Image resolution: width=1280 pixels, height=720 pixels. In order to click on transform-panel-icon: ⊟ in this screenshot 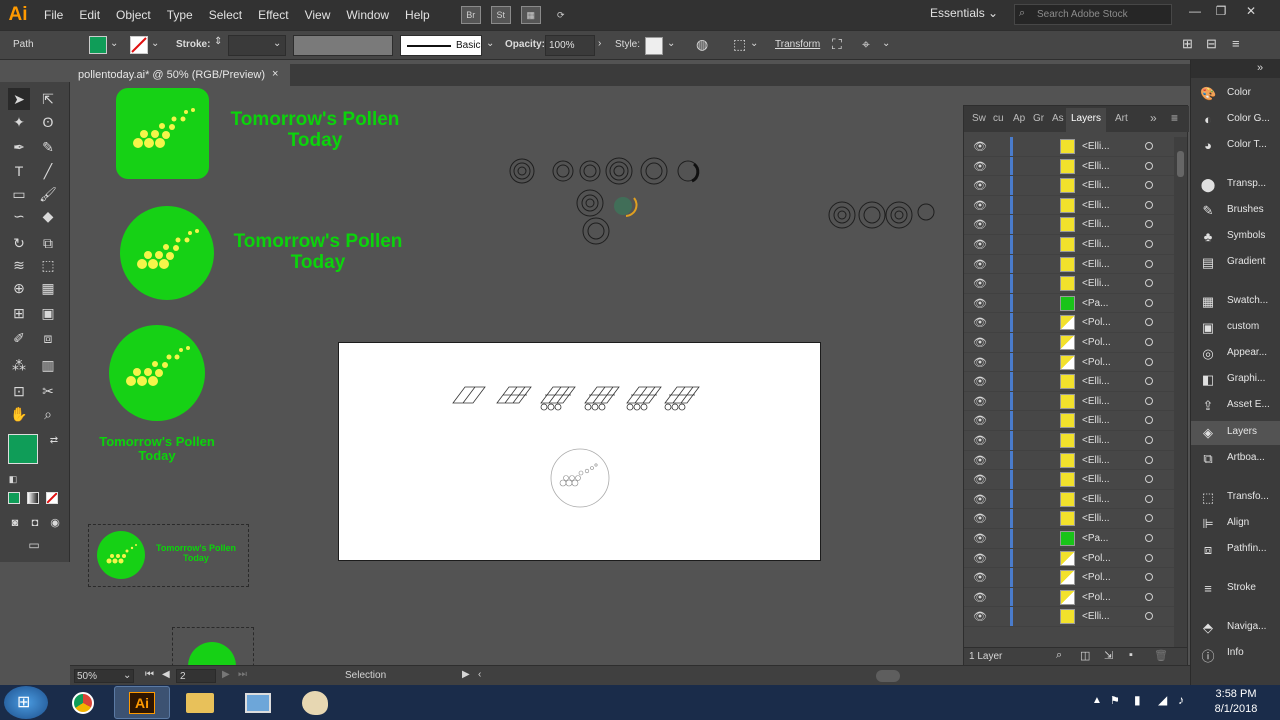, I will do `click(1211, 44)`.